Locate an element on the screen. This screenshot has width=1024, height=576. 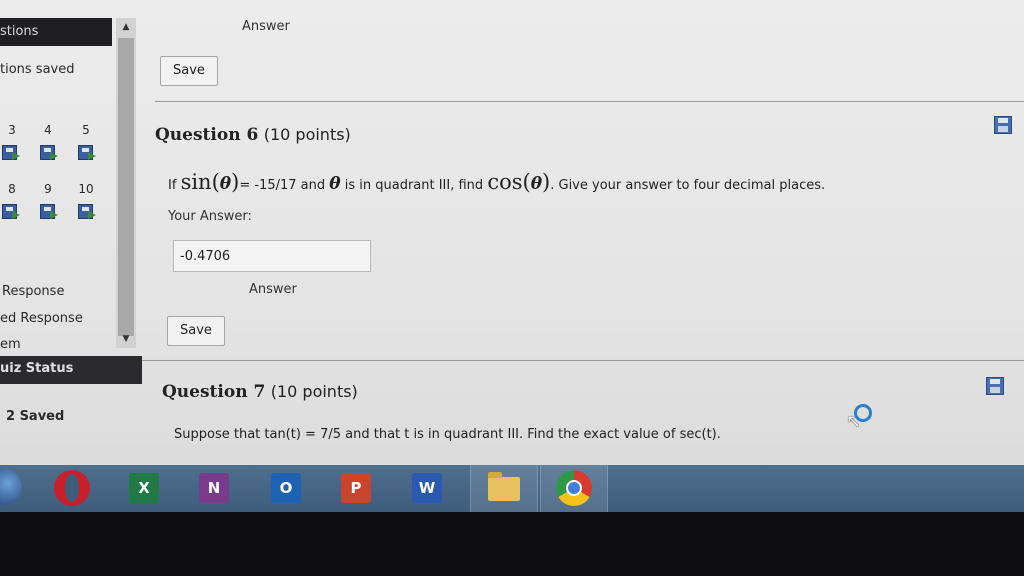
question-7-number: Question 7 is located at coordinates (214, 392).